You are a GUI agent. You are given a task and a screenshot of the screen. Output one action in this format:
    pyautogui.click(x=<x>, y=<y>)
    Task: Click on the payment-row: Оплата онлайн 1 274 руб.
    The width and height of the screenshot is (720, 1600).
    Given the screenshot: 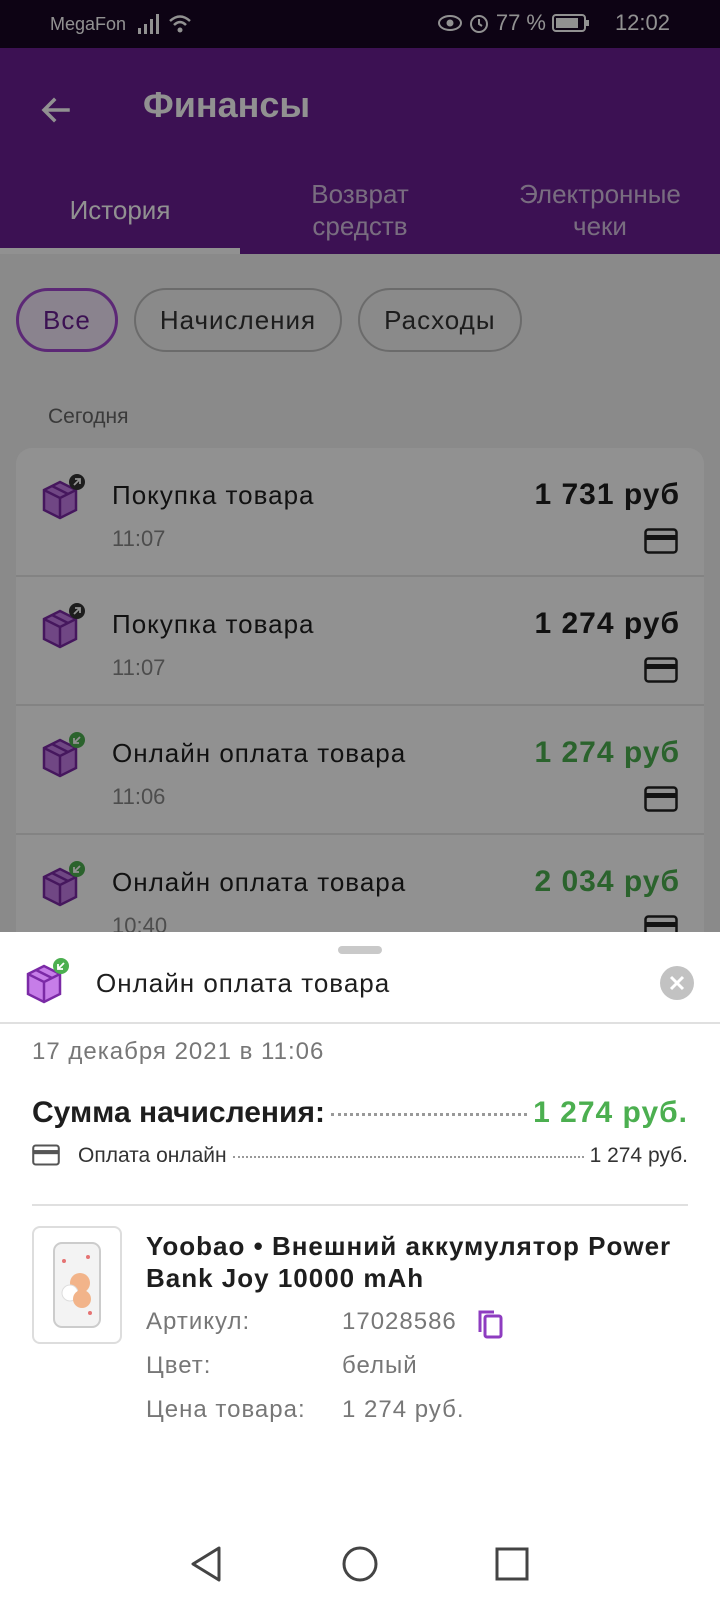 What is the action you would take?
    pyautogui.click(x=360, y=1154)
    